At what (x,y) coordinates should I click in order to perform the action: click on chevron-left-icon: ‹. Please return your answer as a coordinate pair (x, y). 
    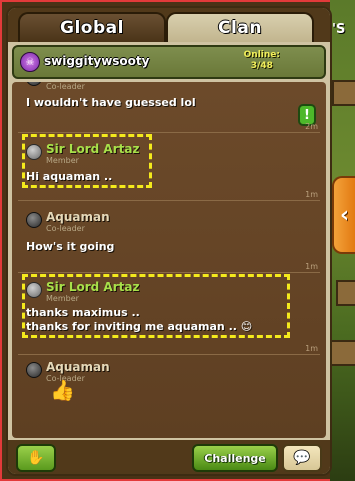
    Looking at the image, I should click on (344, 215).